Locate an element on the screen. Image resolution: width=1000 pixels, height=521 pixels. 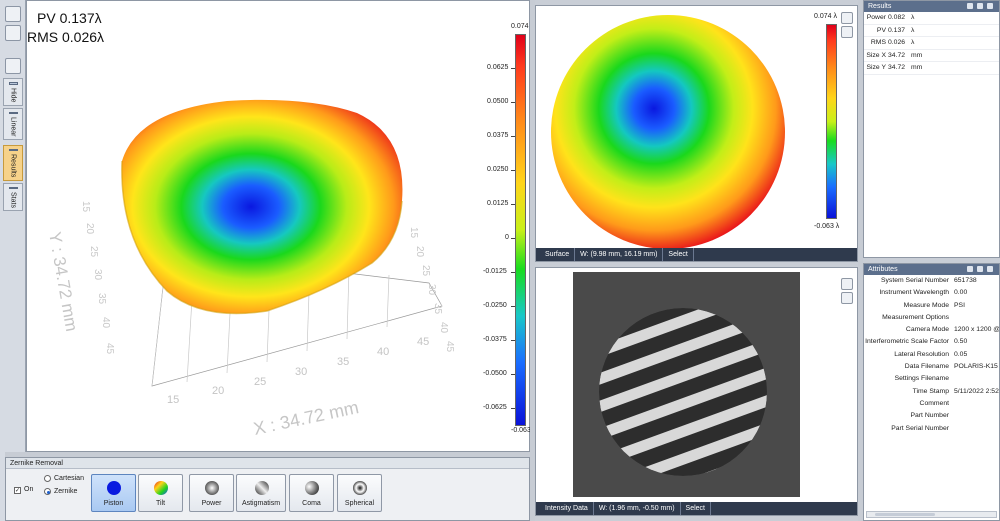
colorbar-tick-label: 0 is located at coordinates (507, 237).